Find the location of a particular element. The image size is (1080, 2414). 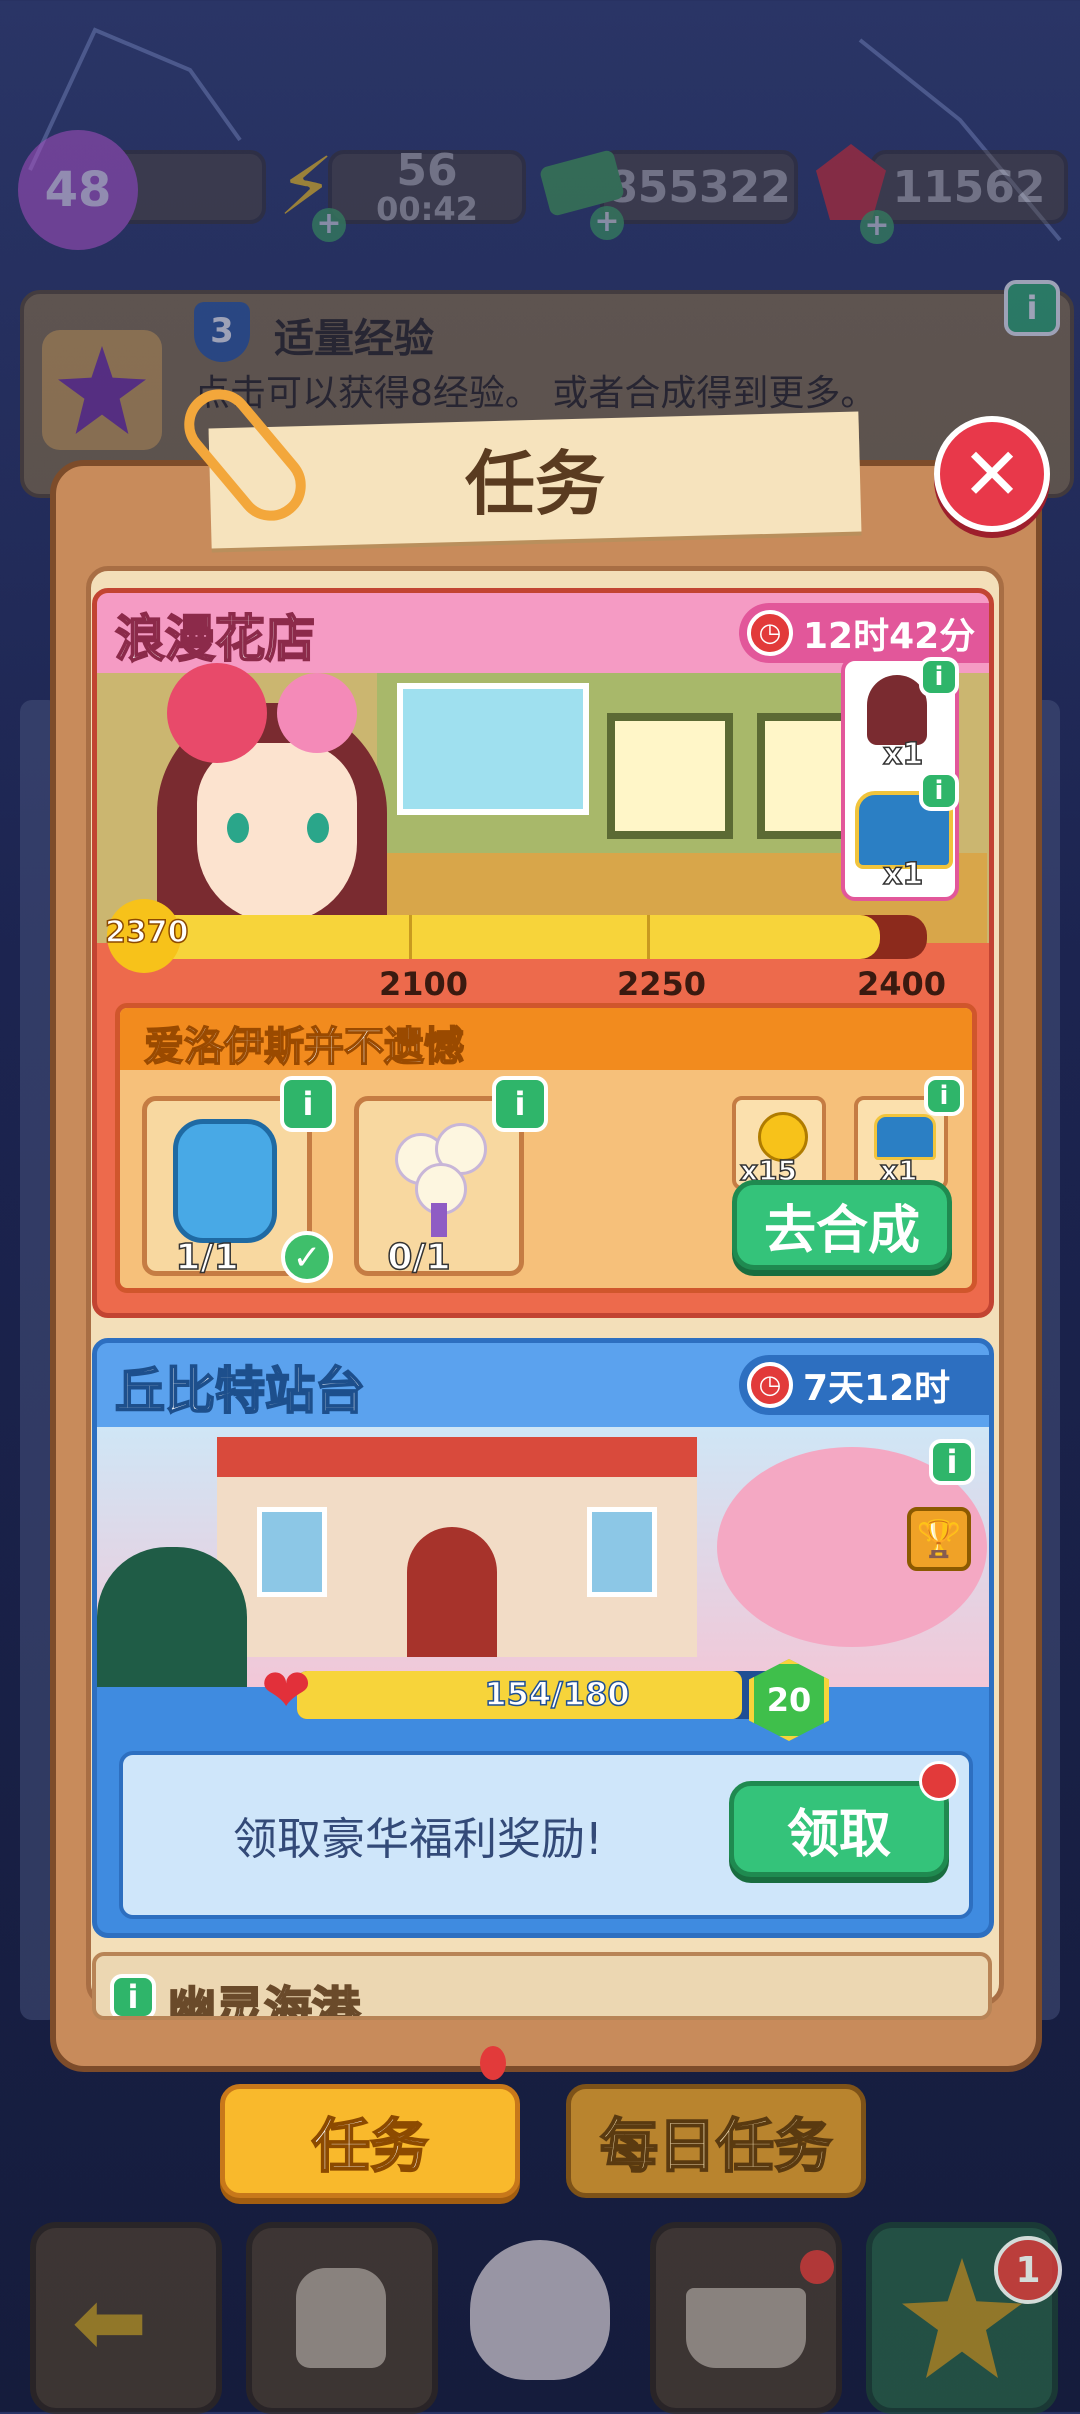

card3-info-icon: i is located at coordinates (133, 1995).